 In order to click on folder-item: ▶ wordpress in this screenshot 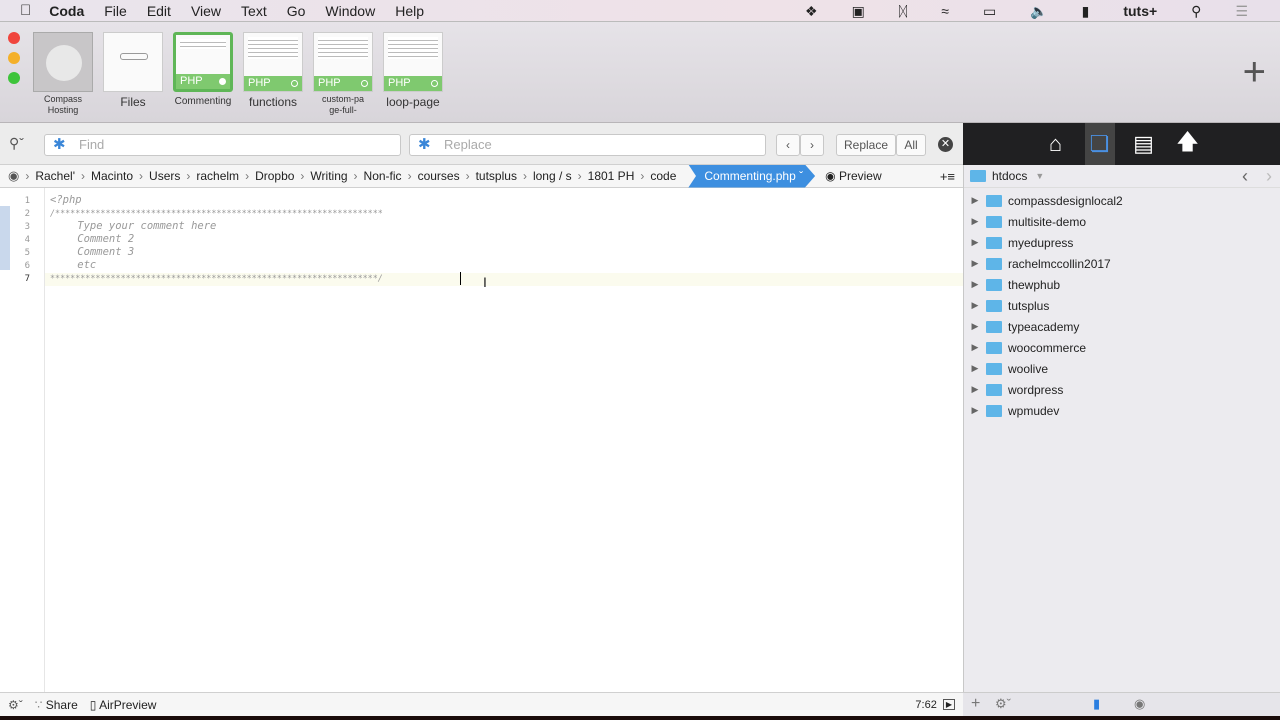, I will do `click(1122, 389)`.